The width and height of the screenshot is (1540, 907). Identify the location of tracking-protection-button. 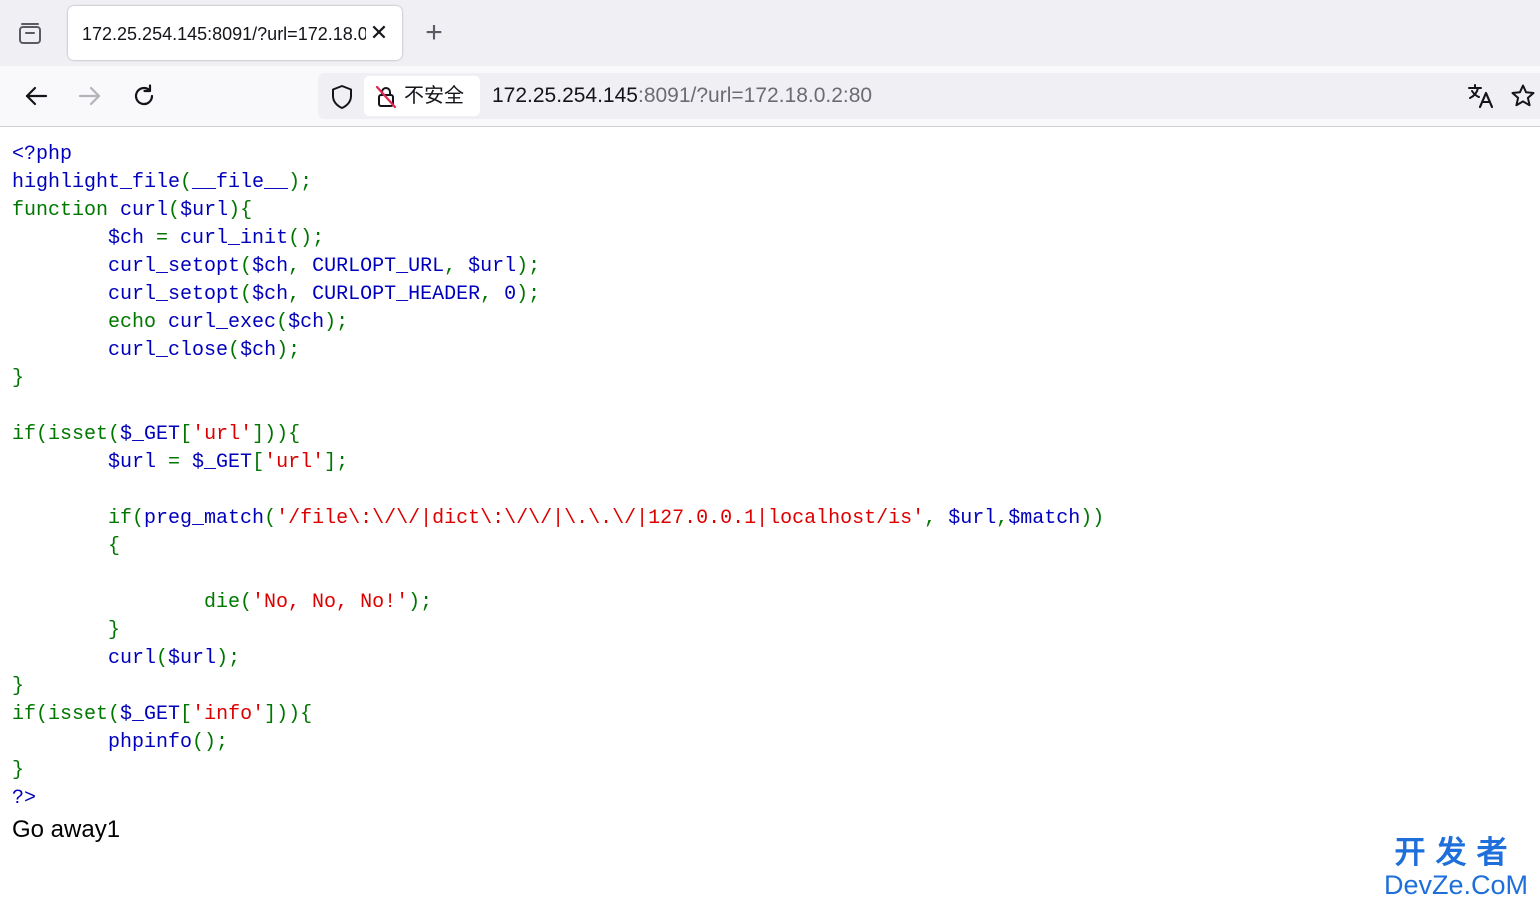
(342, 97).